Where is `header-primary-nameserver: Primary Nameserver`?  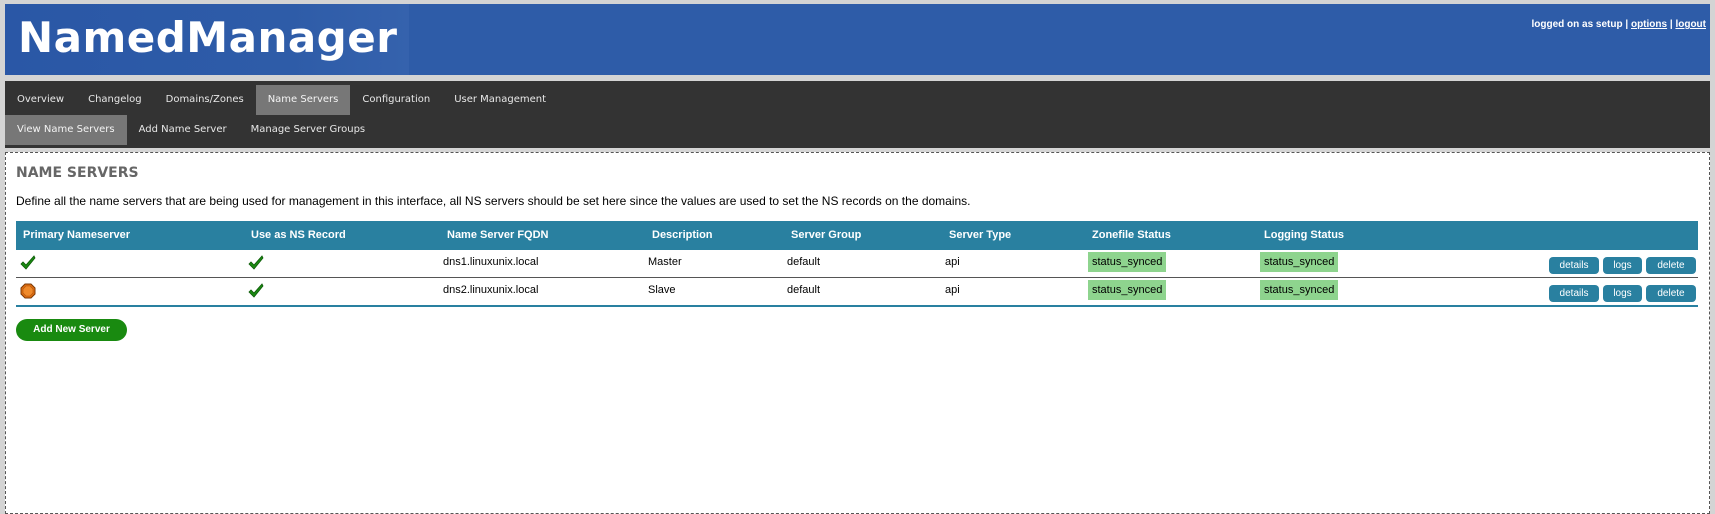
header-primary-nameserver: Primary Nameserver is located at coordinates (77, 235).